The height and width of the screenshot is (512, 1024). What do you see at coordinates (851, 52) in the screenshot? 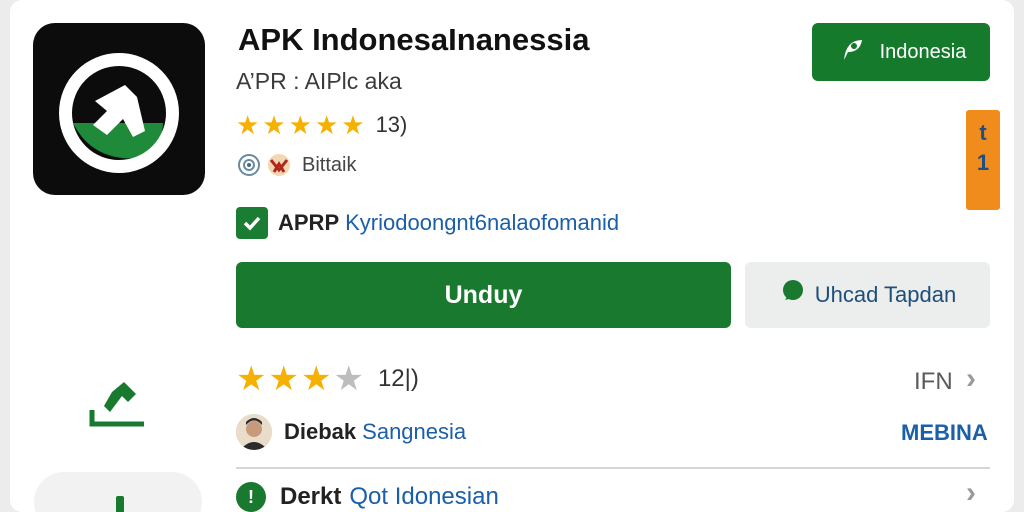
I see `flag-icon` at bounding box center [851, 52].